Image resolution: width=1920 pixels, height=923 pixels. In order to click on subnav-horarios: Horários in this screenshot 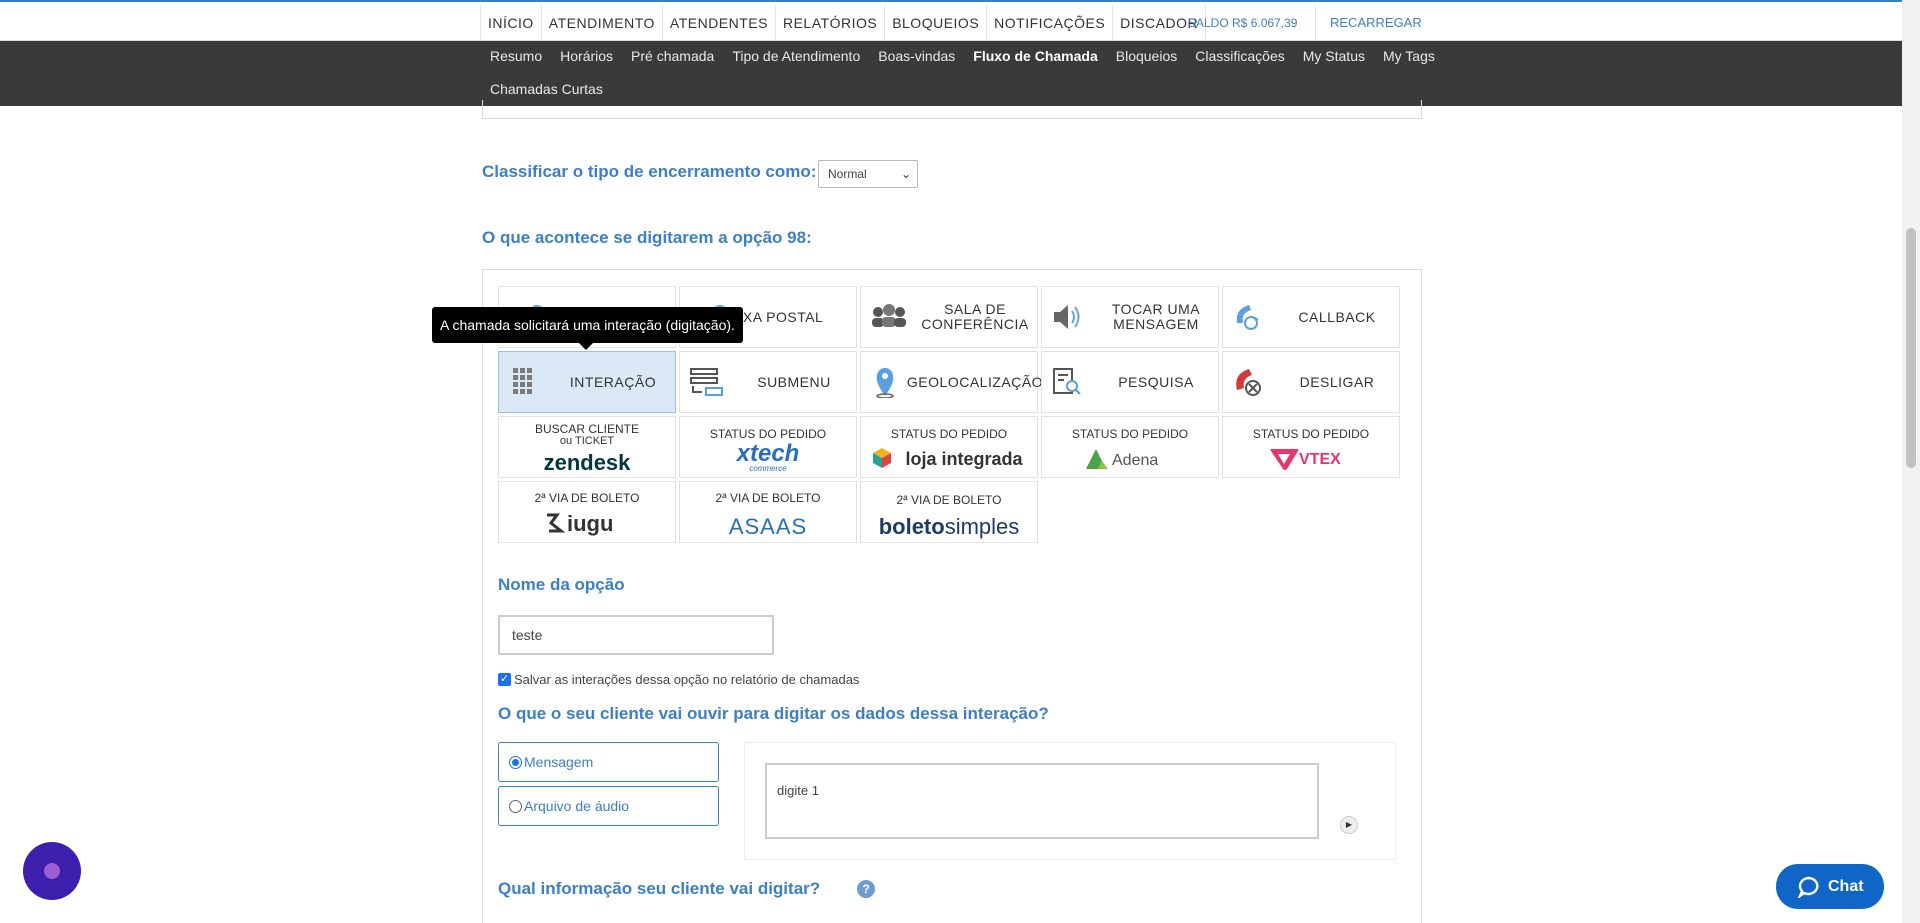, I will do `click(586, 57)`.